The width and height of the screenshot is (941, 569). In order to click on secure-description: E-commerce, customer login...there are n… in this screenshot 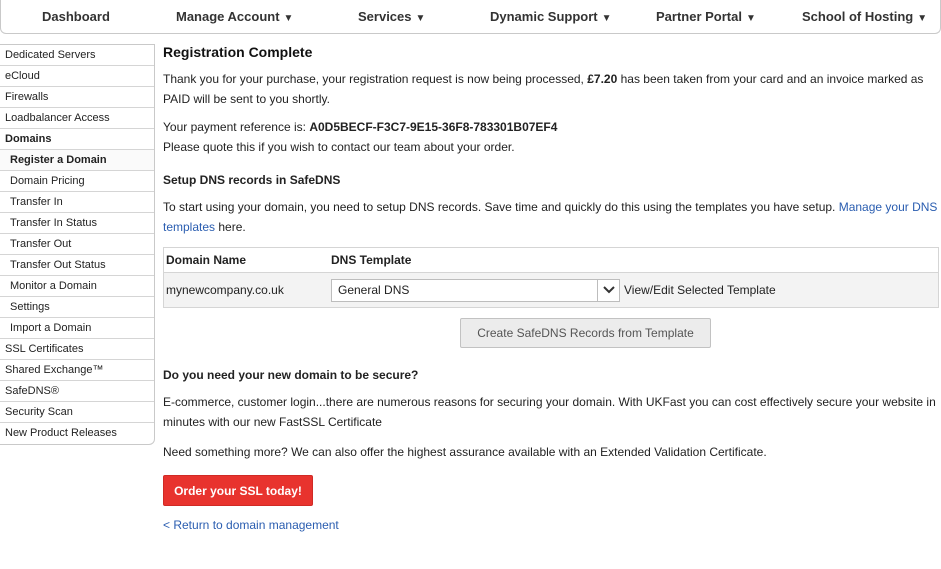, I will do `click(549, 412)`.